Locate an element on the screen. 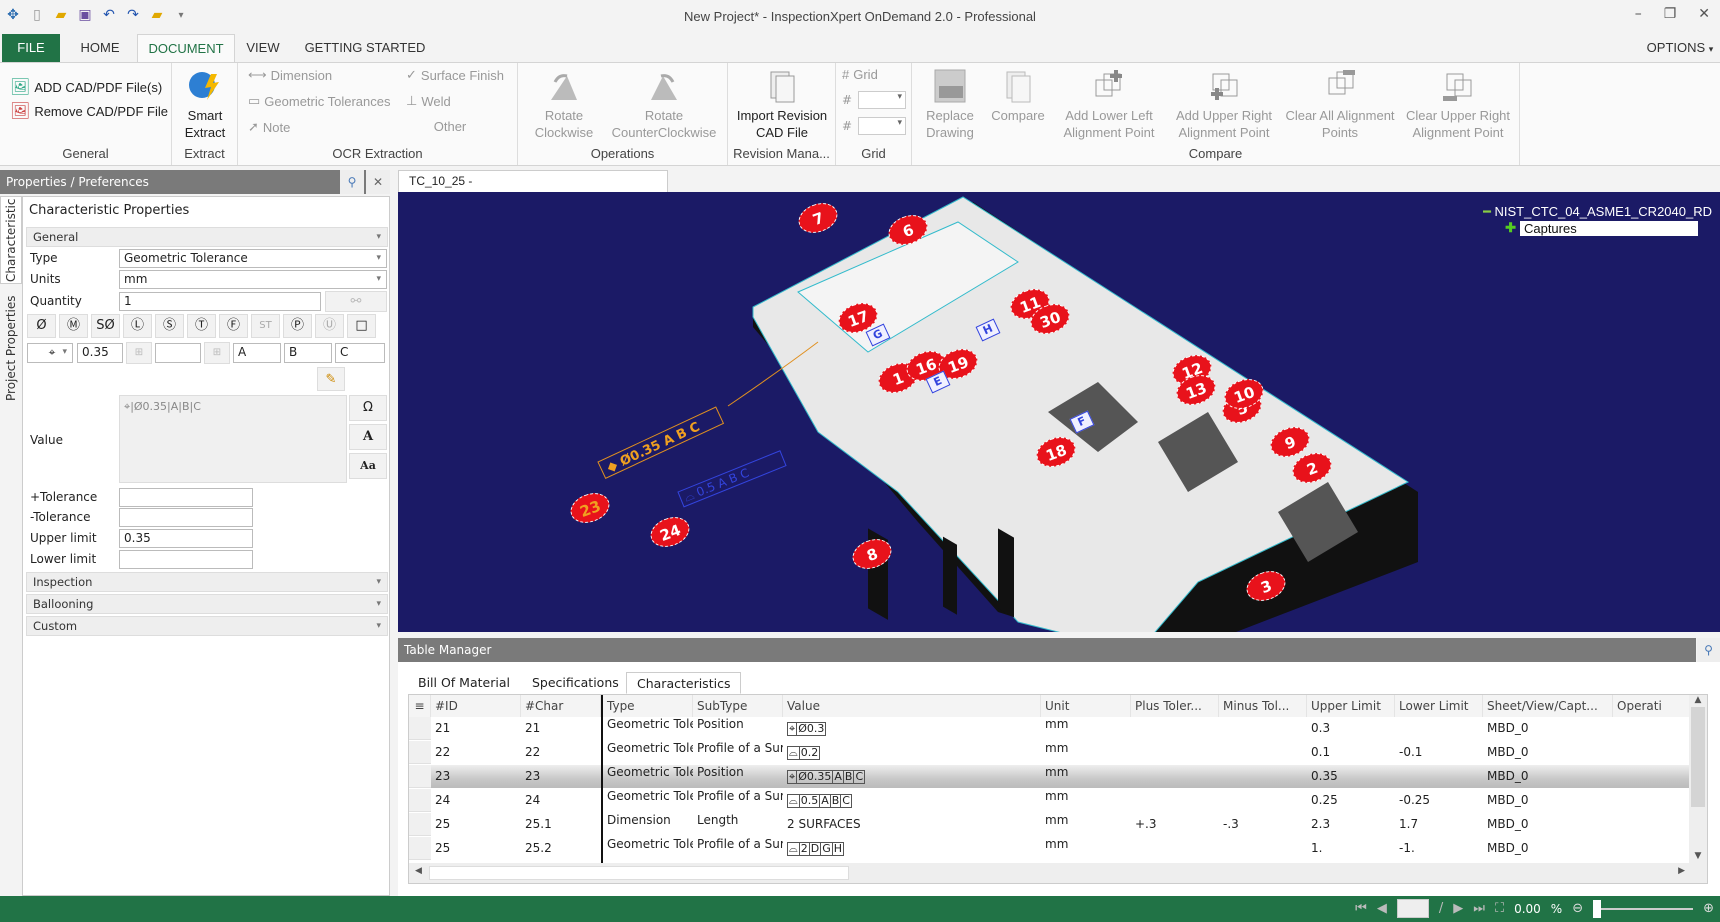 The height and width of the screenshot is (922, 1720). rfs-symbol-button: Ⓢ is located at coordinates (169, 326).